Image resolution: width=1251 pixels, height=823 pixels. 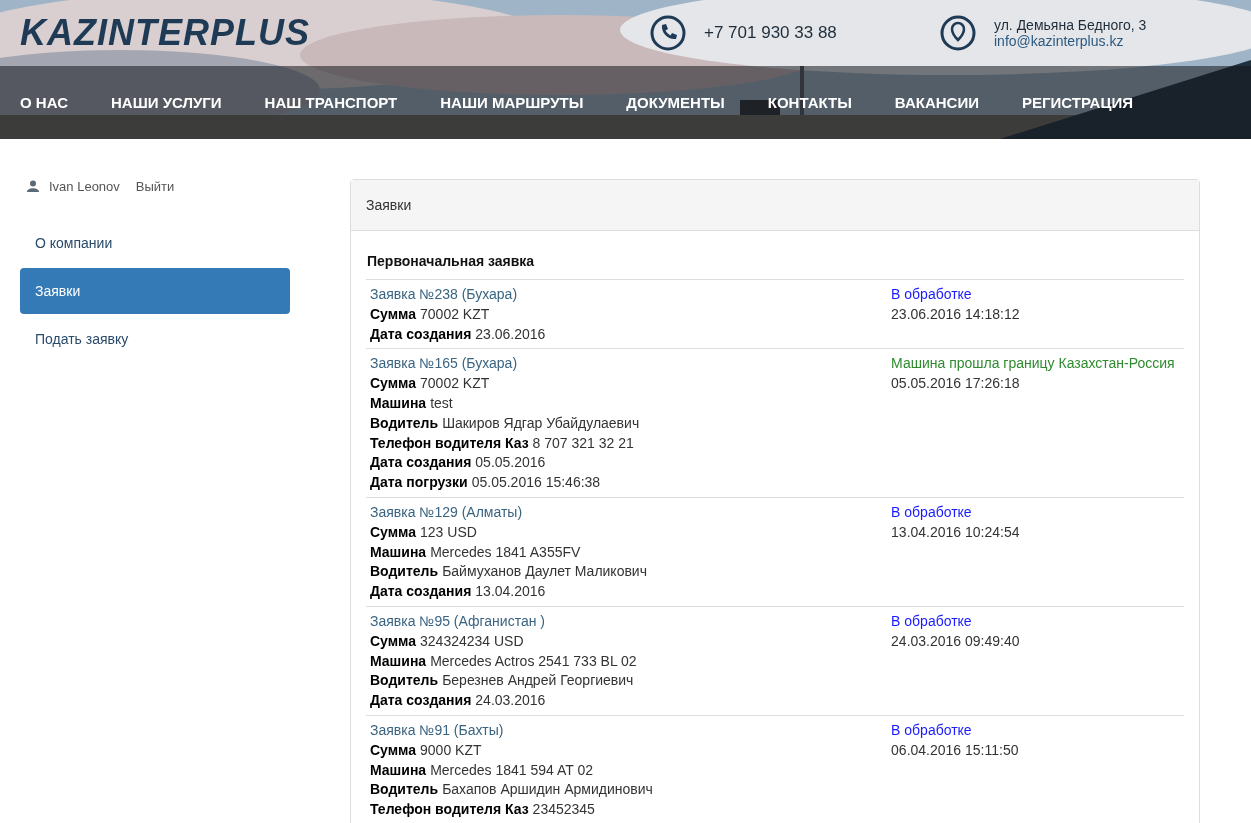 What do you see at coordinates (441, 403) in the screenshot?
I see `field-value: test` at bounding box center [441, 403].